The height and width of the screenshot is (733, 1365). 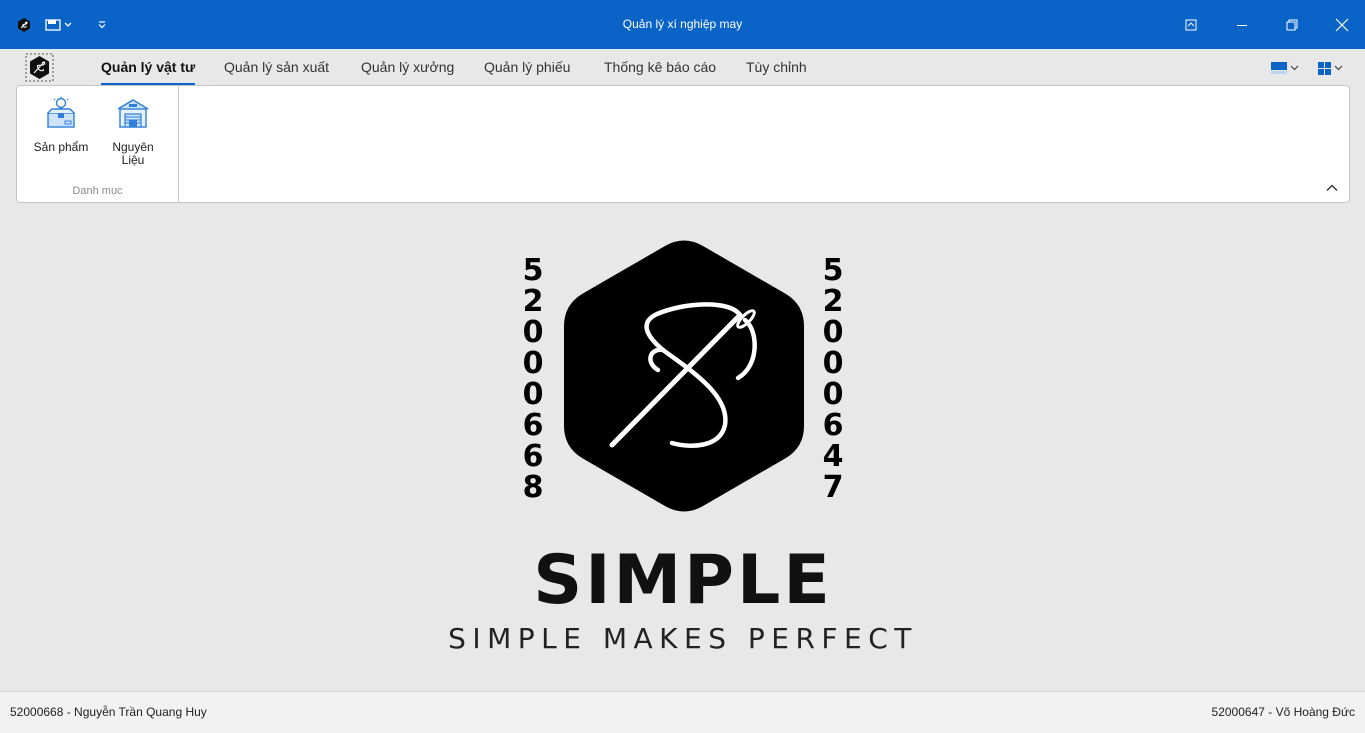 What do you see at coordinates (660, 67) in the screenshot?
I see `tab-thong-ke-bao-cao: Thống kê báo cáo` at bounding box center [660, 67].